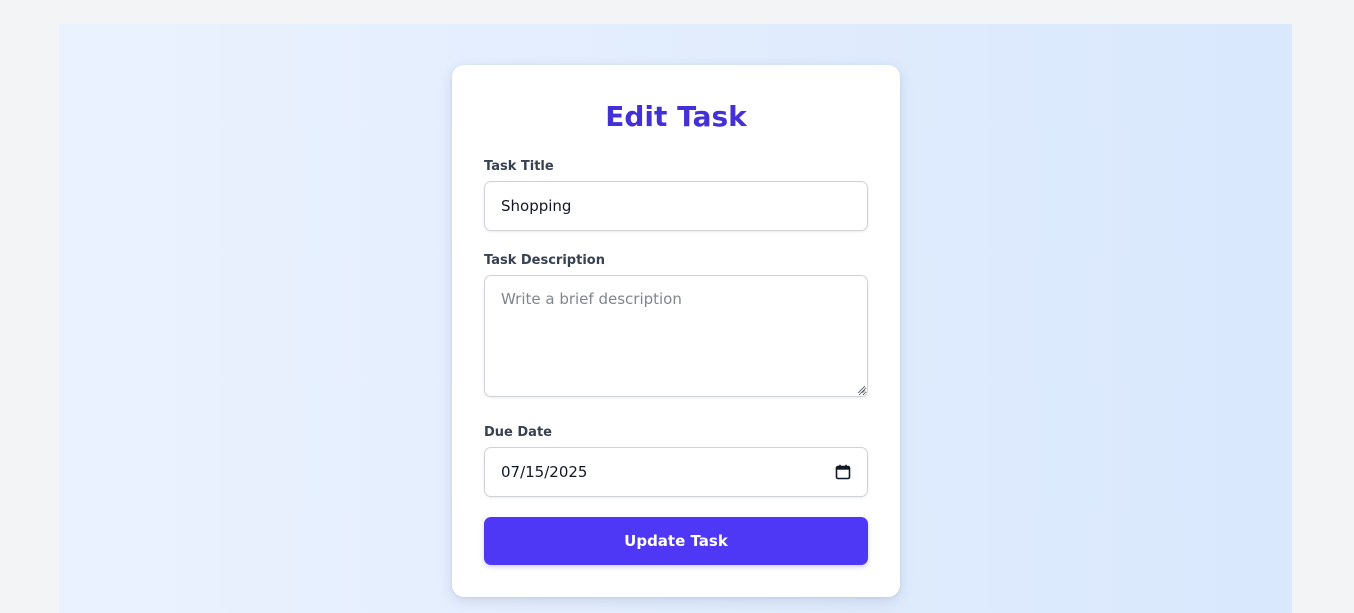 This screenshot has height=613, width=1354. Describe the element at coordinates (518, 432) in the screenshot. I see `due-date-label: Due Date` at that location.